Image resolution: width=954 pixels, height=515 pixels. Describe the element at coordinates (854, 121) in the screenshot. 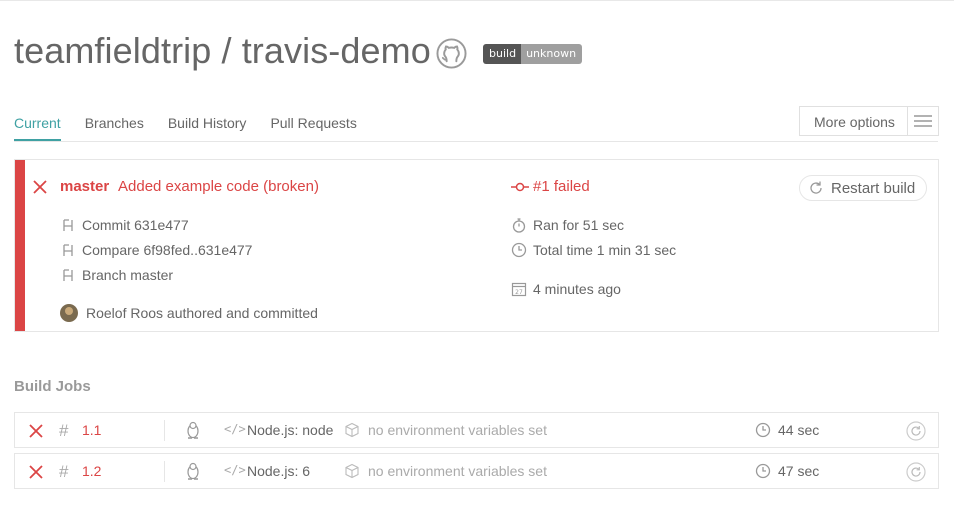

I see `more-options-label: More options` at that location.